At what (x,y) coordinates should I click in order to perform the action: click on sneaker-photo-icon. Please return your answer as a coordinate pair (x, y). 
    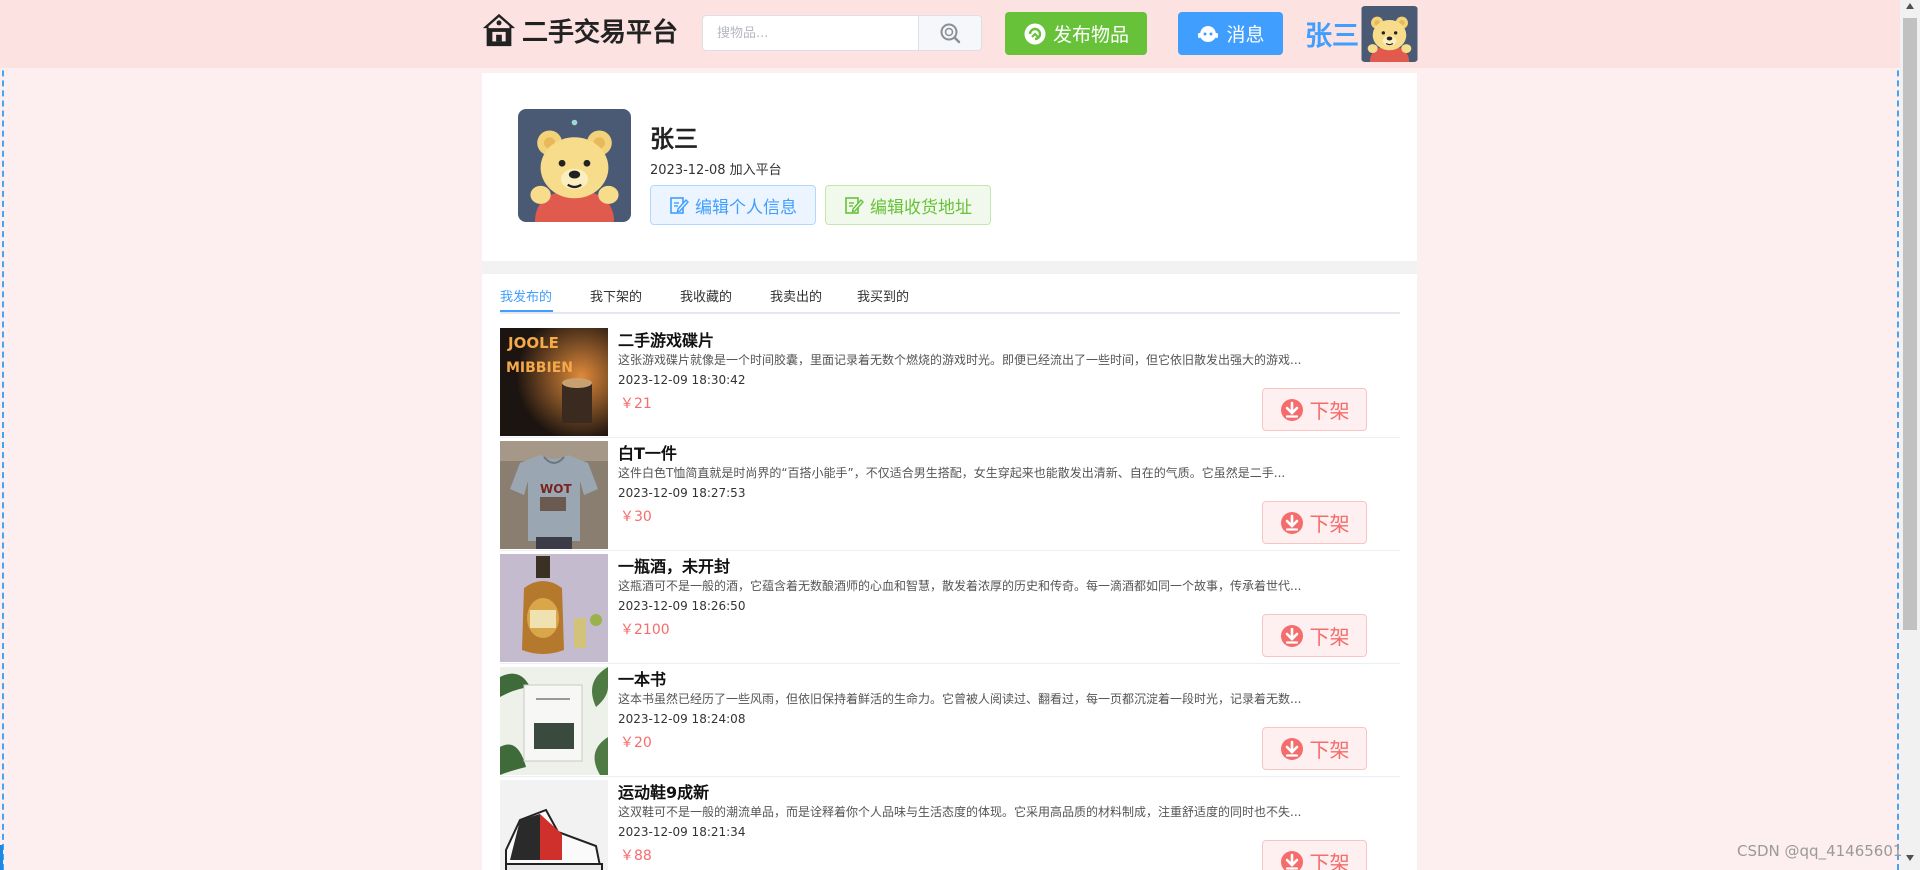
    Looking at the image, I should click on (554, 825).